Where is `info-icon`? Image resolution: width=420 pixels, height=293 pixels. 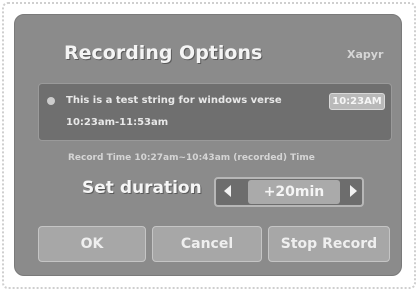
info-icon is located at coordinates (51, 101).